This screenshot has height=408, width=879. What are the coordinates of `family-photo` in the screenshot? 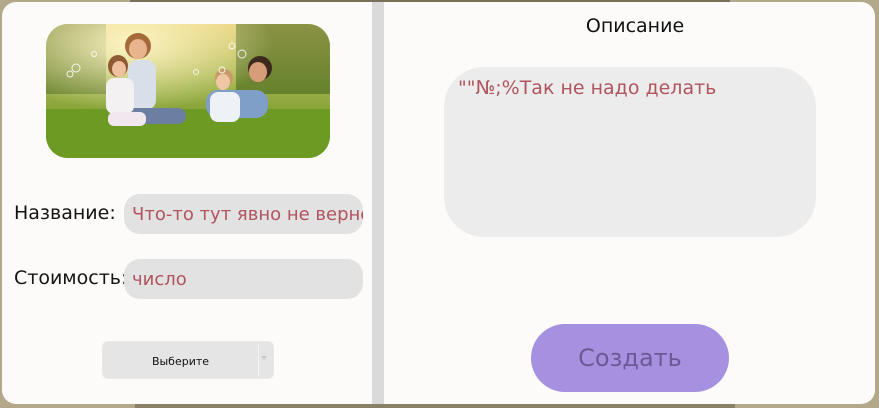 It's located at (188, 91).